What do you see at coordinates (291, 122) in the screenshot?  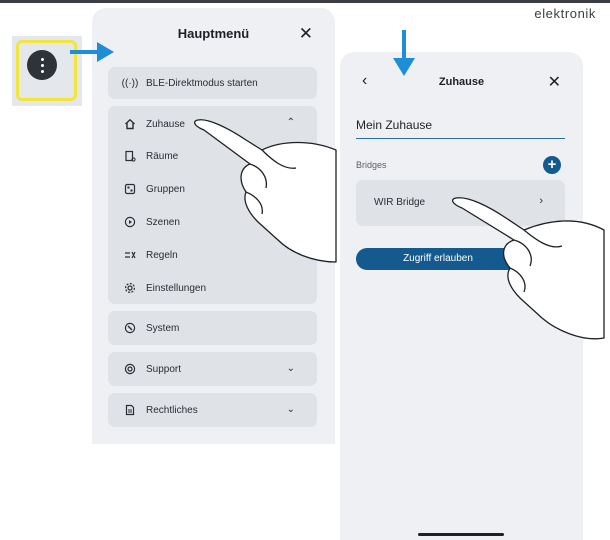 I see `chevron-up-icon: ⌃` at bounding box center [291, 122].